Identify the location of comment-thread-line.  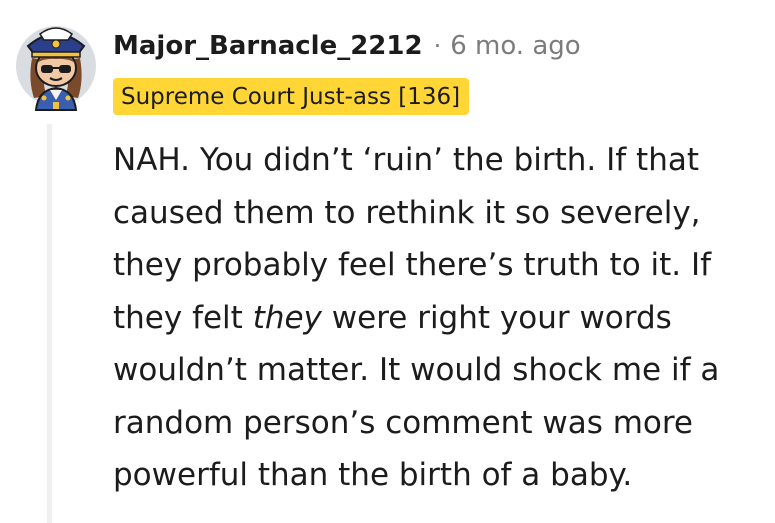
(49, 323).